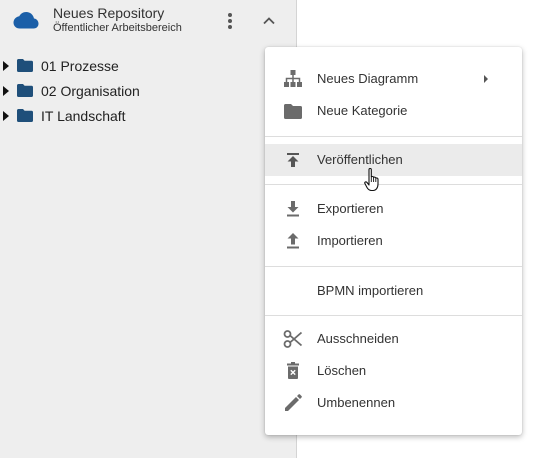  What do you see at coordinates (371, 180) in the screenshot?
I see `hand-pointer-icon` at bounding box center [371, 180].